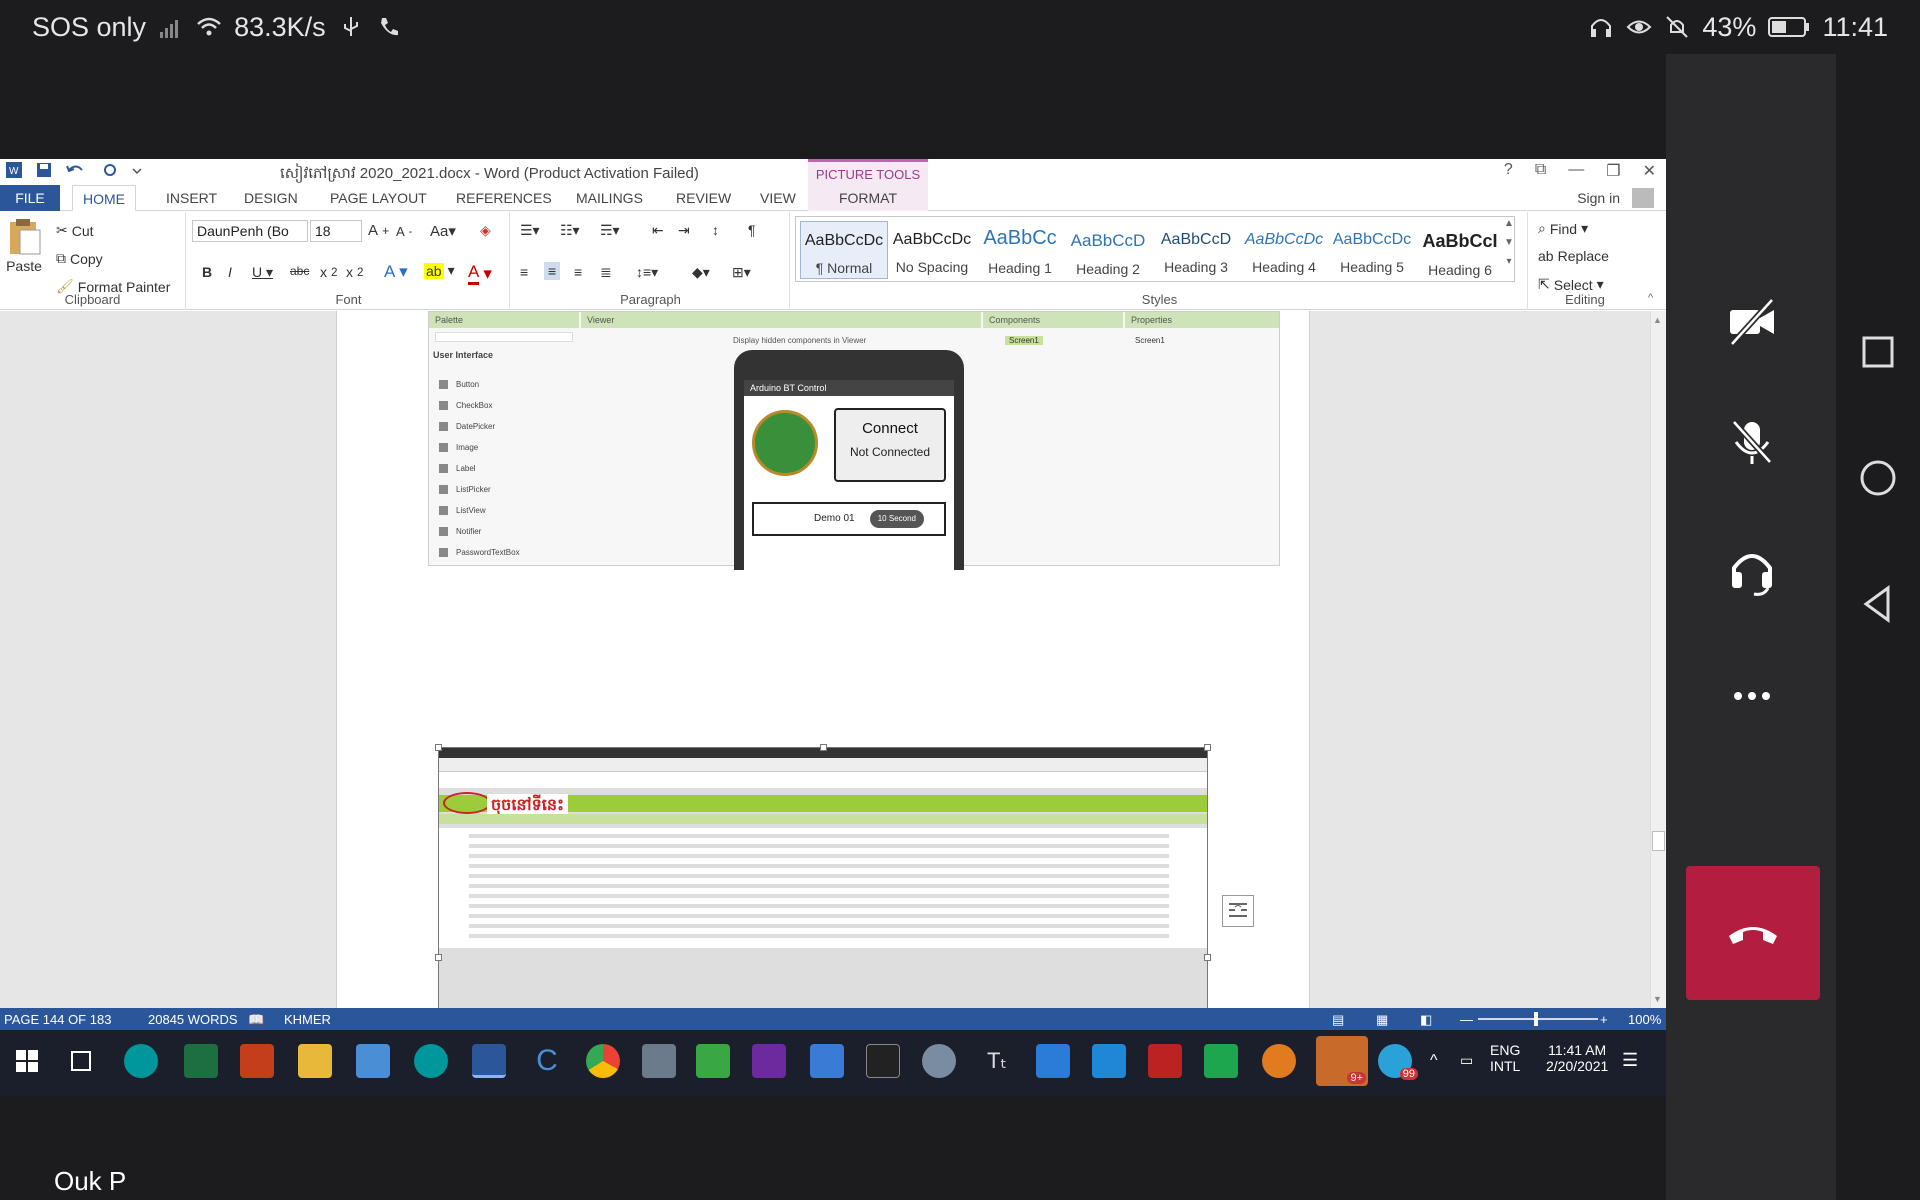  Describe the element at coordinates (713, 1061) in the screenshot. I see `maps-icon` at that location.